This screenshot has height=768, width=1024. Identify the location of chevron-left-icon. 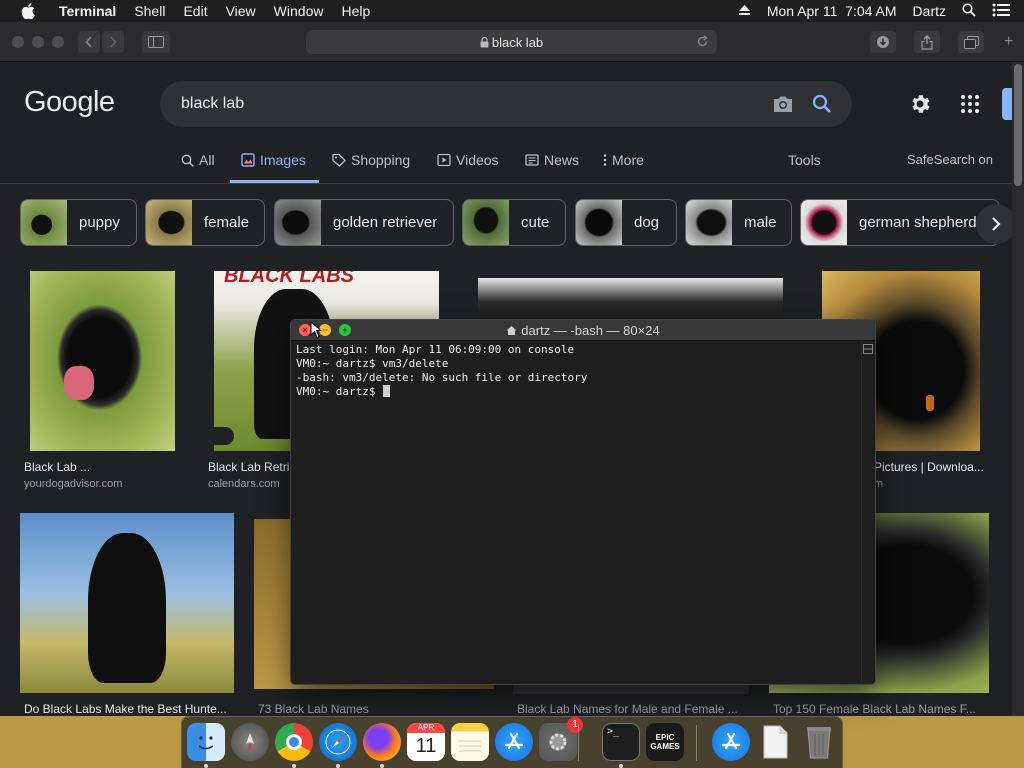
(88, 41).